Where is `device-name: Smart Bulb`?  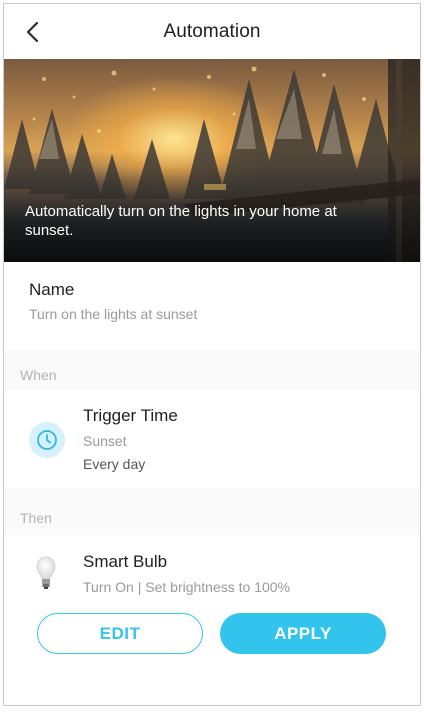
device-name: Smart Bulb is located at coordinates (125, 561).